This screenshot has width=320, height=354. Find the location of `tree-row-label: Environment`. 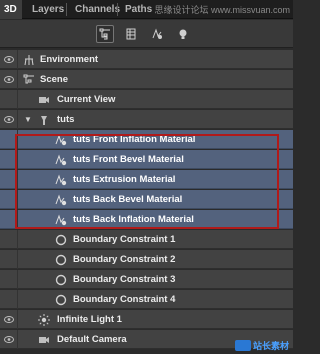

tree-row-label: Environment is located at coordinates (69, 59).